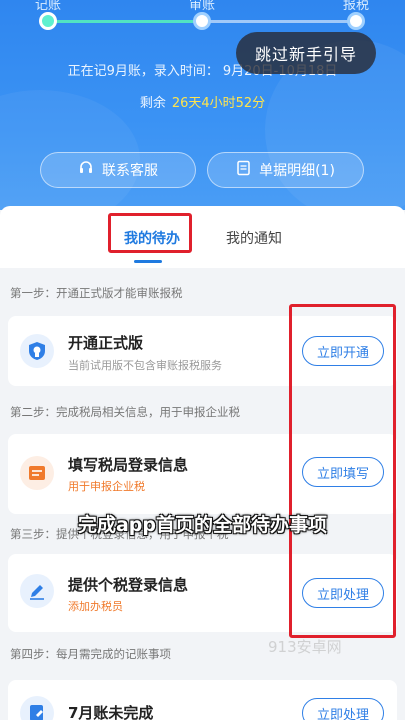 The height and width of the screenshot is (720, 405). I want to click on card-subtitle: 添加办税员, so click(95, 606).